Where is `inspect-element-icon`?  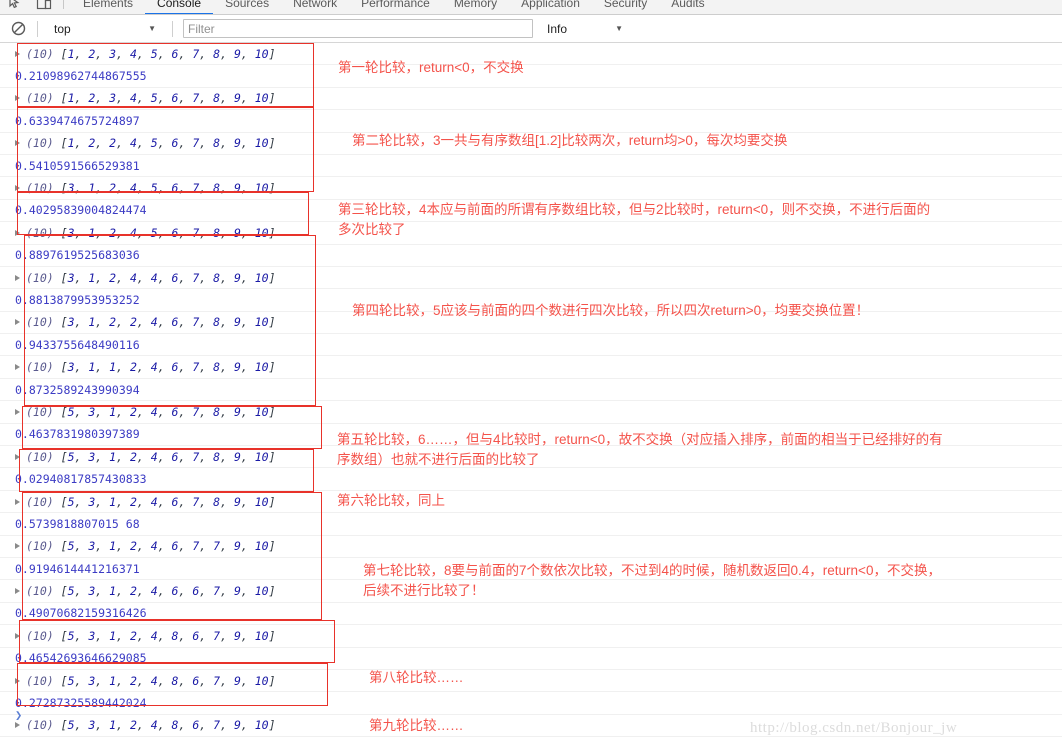 inspect-element-icon is located at coordinates (16, 6).